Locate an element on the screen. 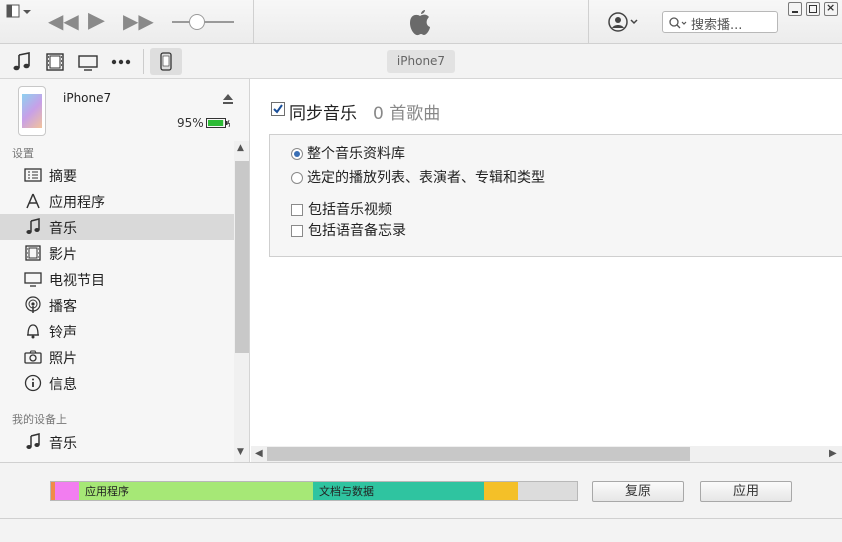  include-videos-checkbox is located at coordinates (297, 210).